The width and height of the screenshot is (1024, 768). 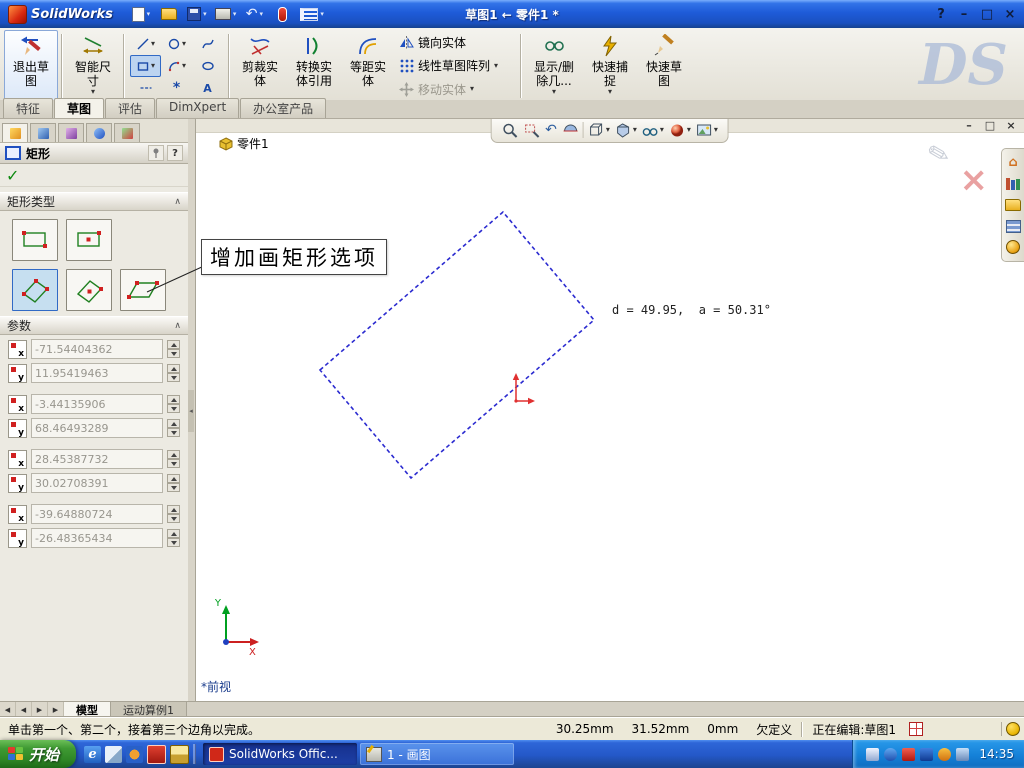 I want to click on view-orientation-button: ▾, so click(x=599, y=130).